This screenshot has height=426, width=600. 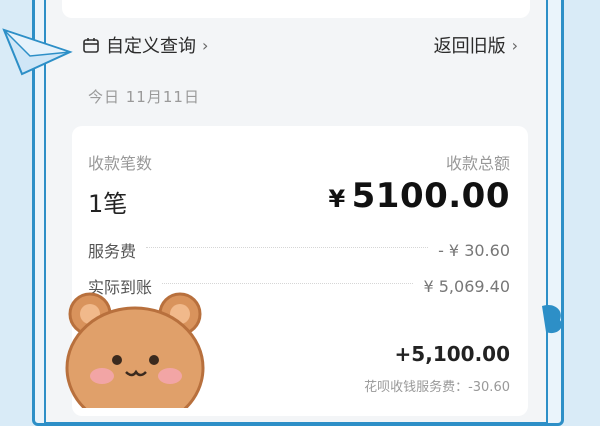 What do you see at coordinates (337, 199) in the screenshot?
I see `currency-symbol: ¥` at bounding box center [337, 199].